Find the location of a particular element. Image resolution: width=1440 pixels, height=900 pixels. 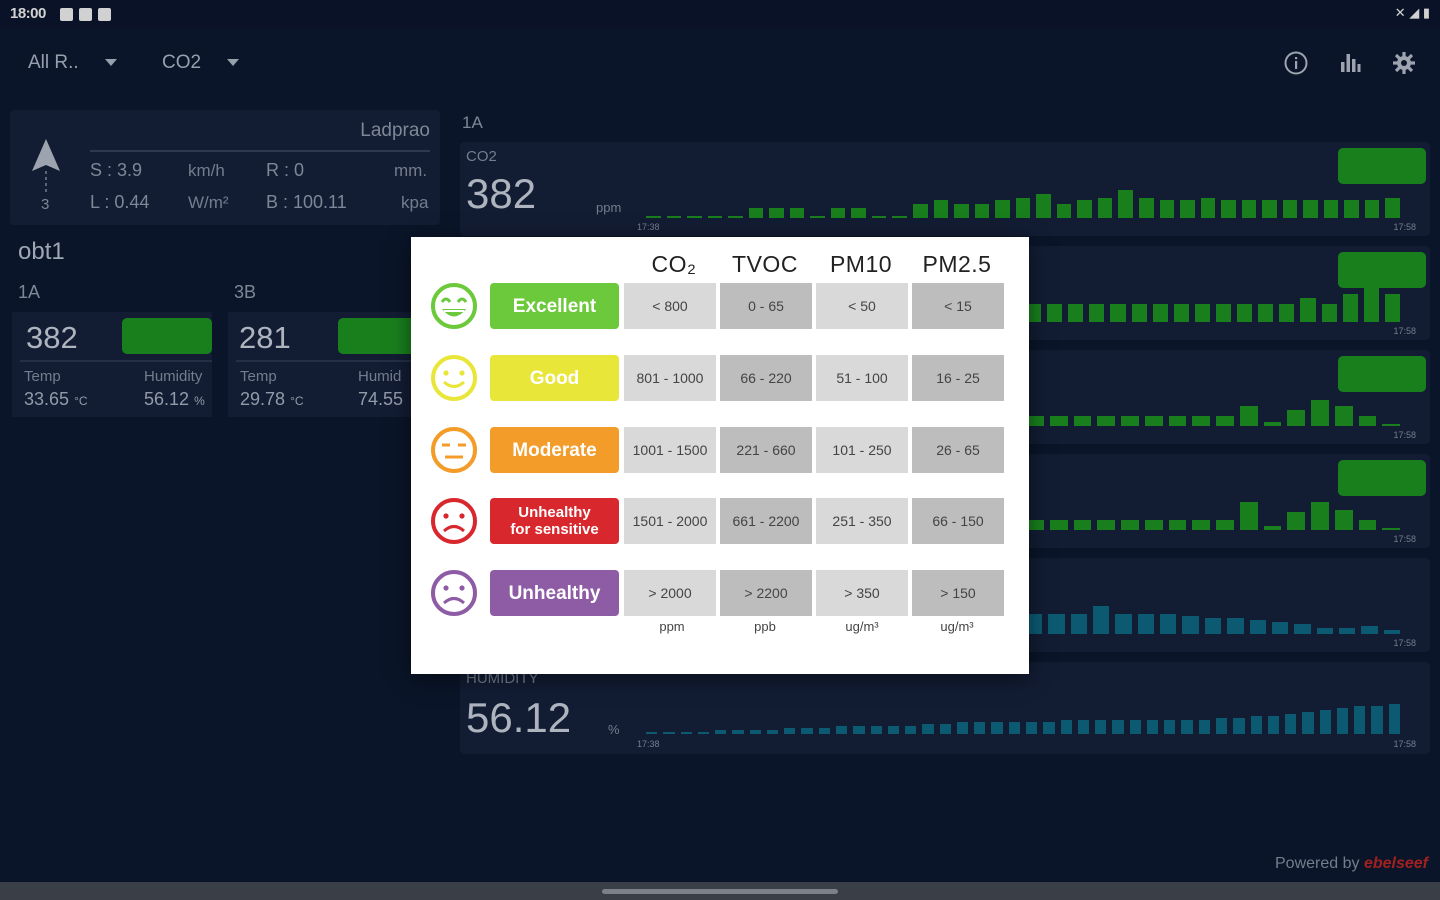

room-title: 1A is located at coordinates (472, 122).